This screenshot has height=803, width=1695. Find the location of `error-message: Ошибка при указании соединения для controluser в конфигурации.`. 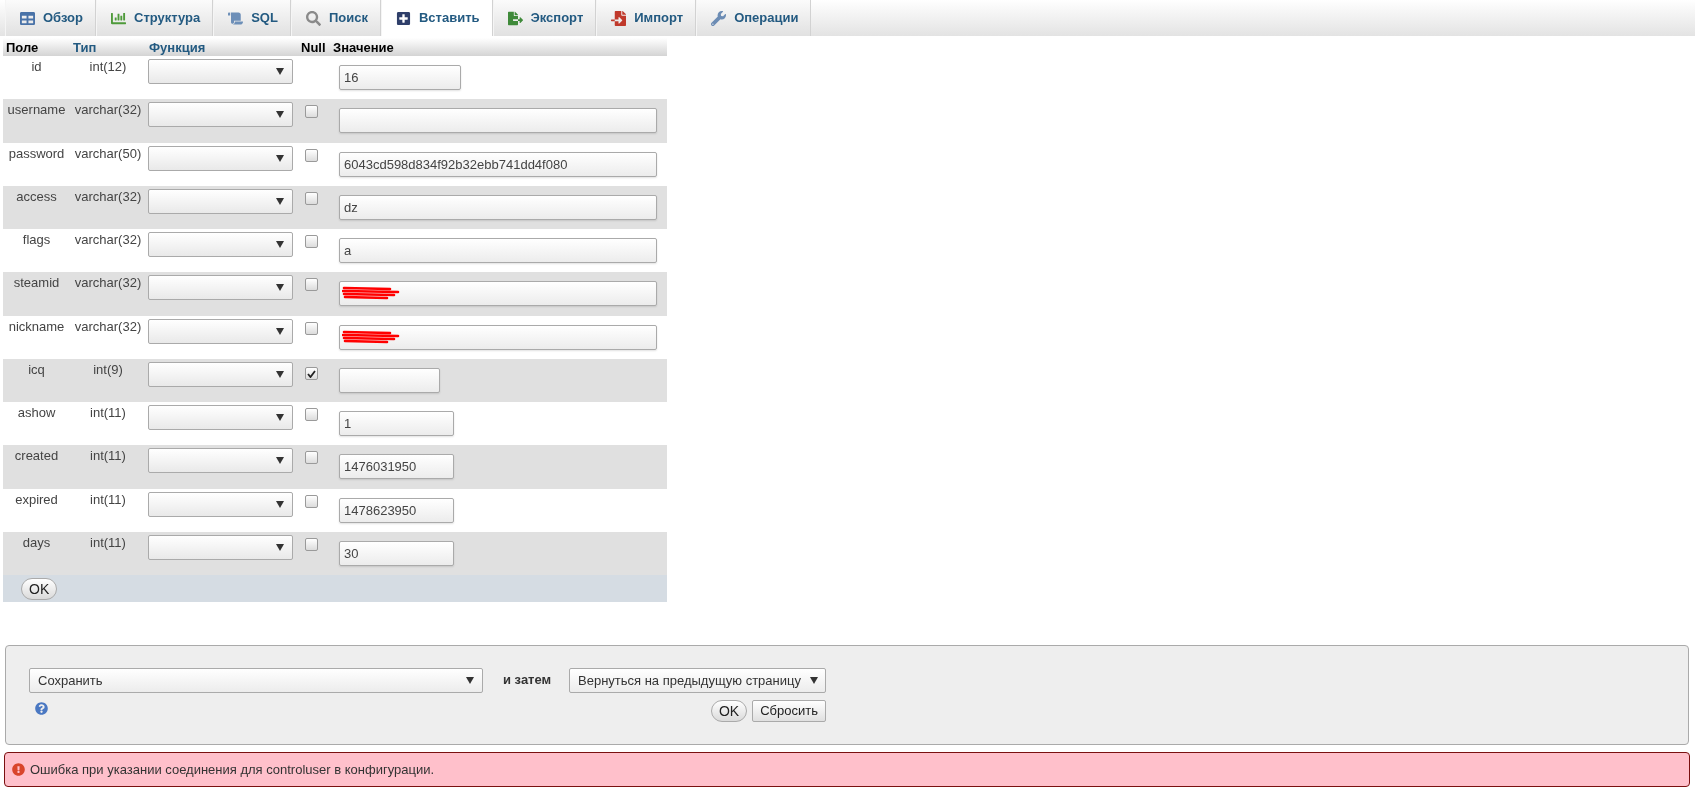

error-message: Ошибка при указании соединения для controluser в конфигурации. is located at coordinates (232, 769).